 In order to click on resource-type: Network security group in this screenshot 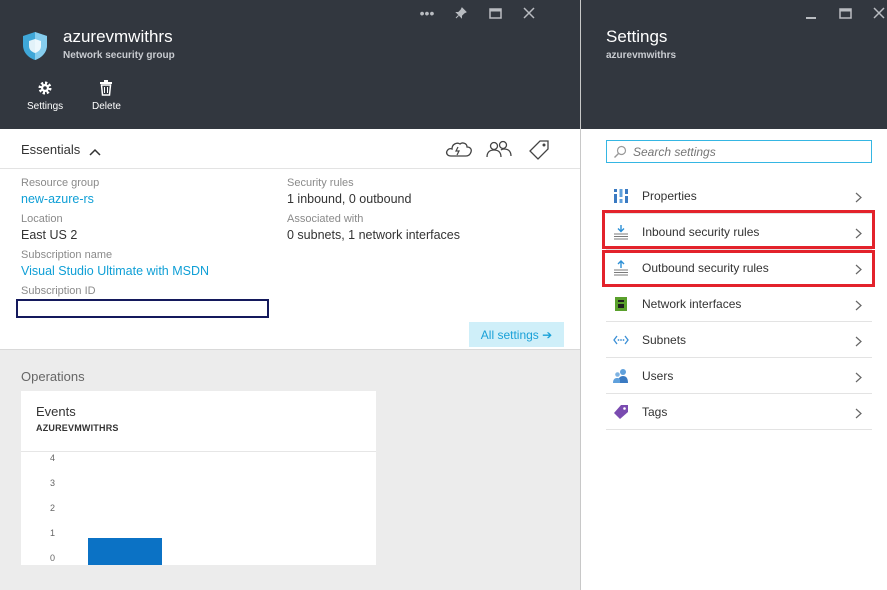, I will do `click(119, 55)`.